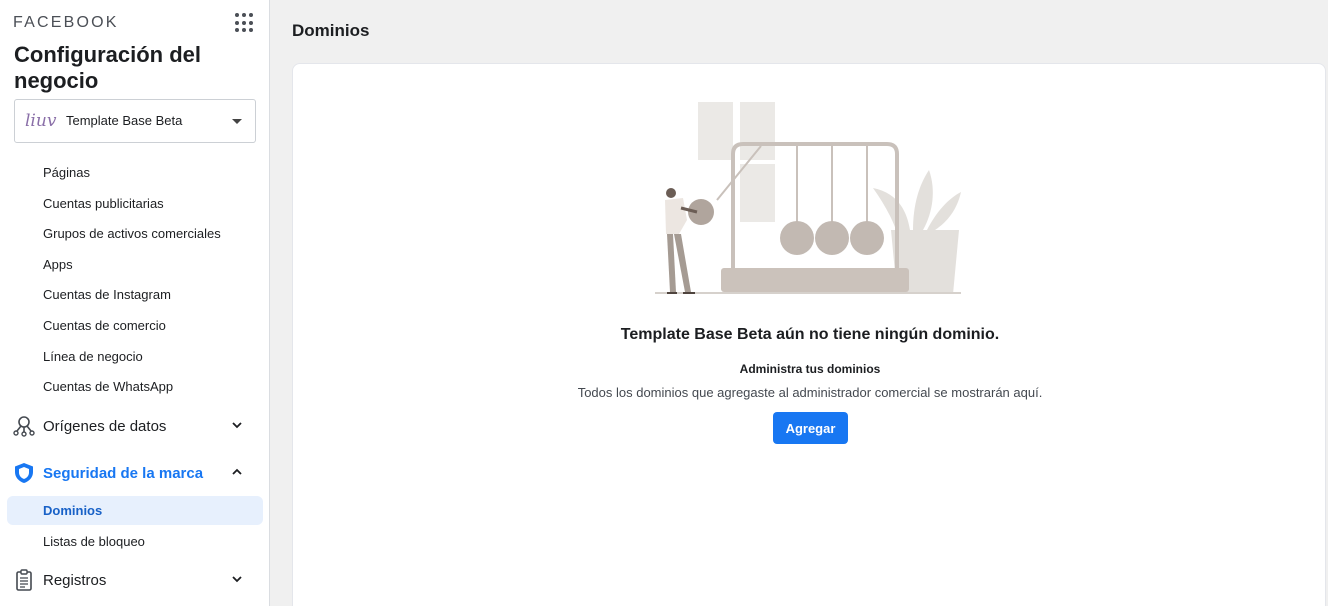  I want to click on sidebar-item-instagram: Cuentas de Instagram, so click(107, 294).